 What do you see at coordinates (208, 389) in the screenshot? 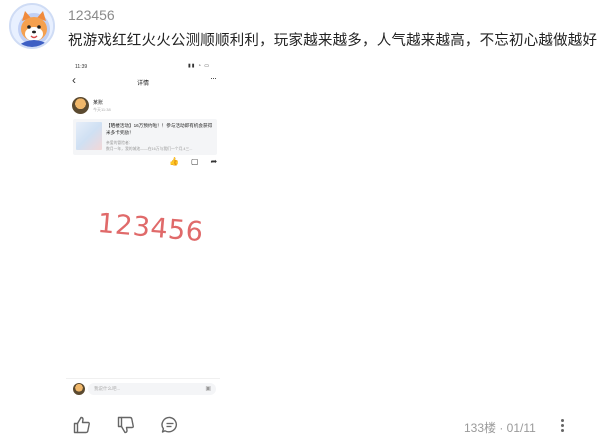
I see `screenshot-image-icon: ▣` at bounding box center [208, 389].